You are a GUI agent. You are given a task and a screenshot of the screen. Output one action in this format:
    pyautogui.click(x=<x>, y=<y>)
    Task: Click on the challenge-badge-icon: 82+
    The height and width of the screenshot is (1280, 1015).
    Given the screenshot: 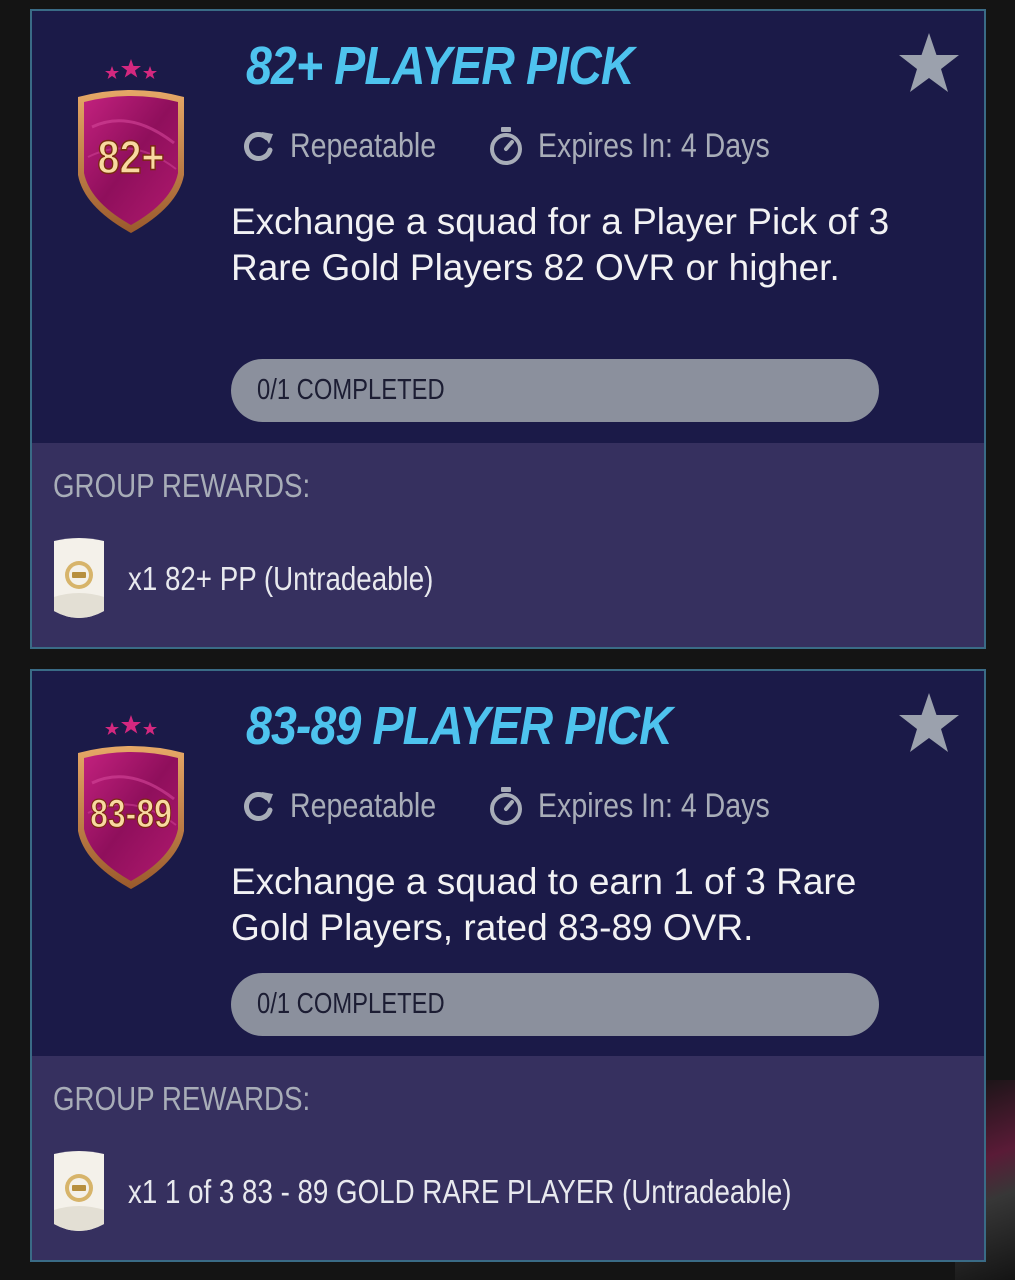 What is the action you would take?
    pyautogui.click(x=131, y=146)
    